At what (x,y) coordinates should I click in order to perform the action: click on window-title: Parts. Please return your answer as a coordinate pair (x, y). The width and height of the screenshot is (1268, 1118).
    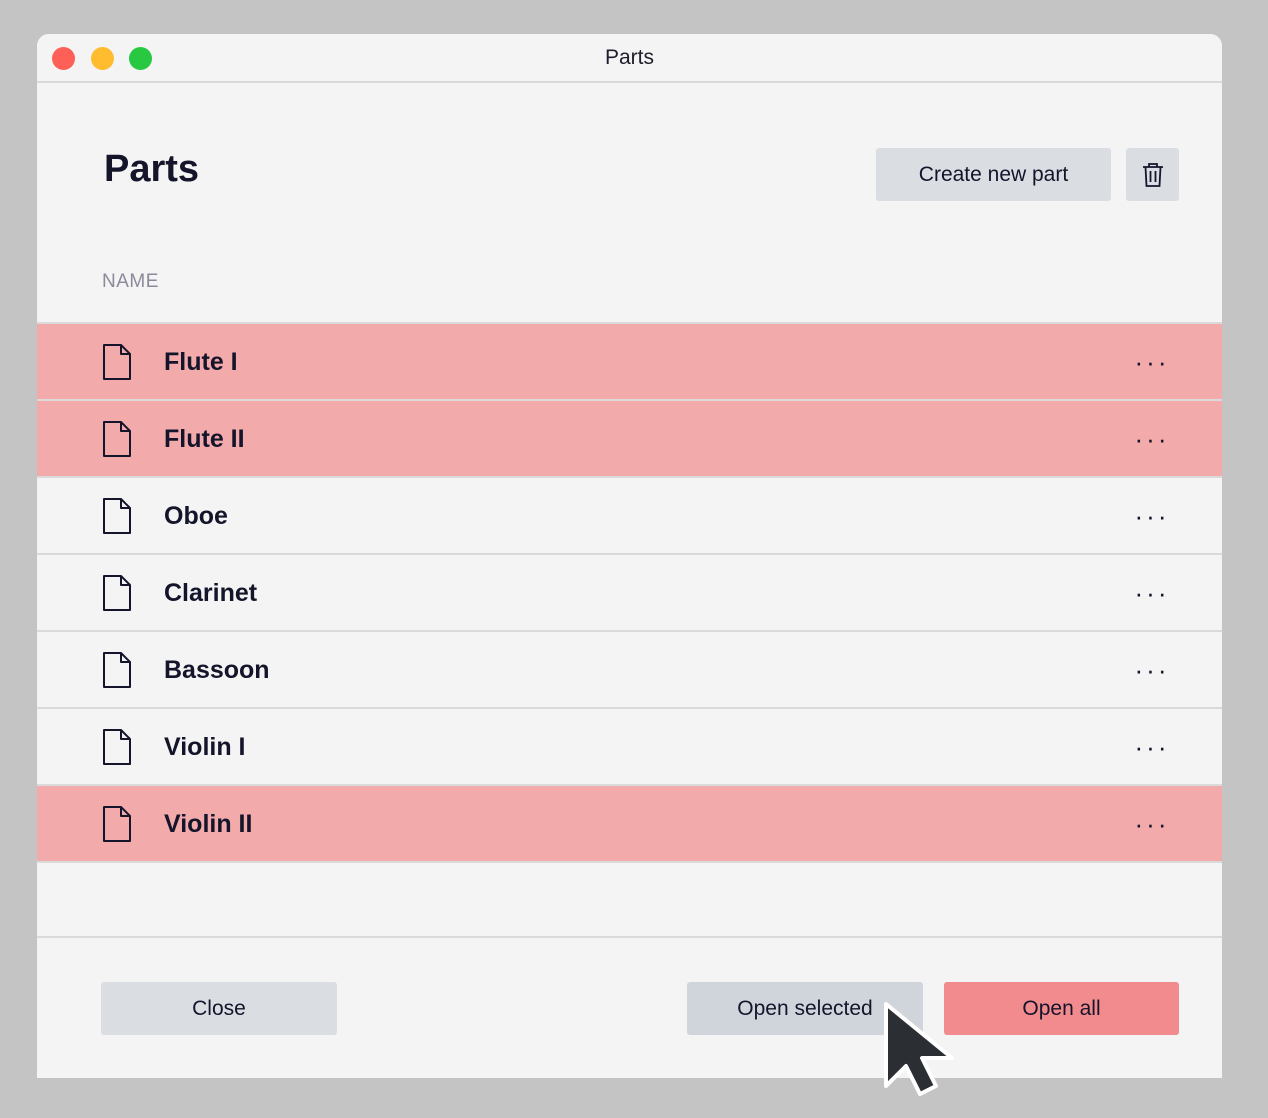
    Looking at the image, I should click on (629, 57).